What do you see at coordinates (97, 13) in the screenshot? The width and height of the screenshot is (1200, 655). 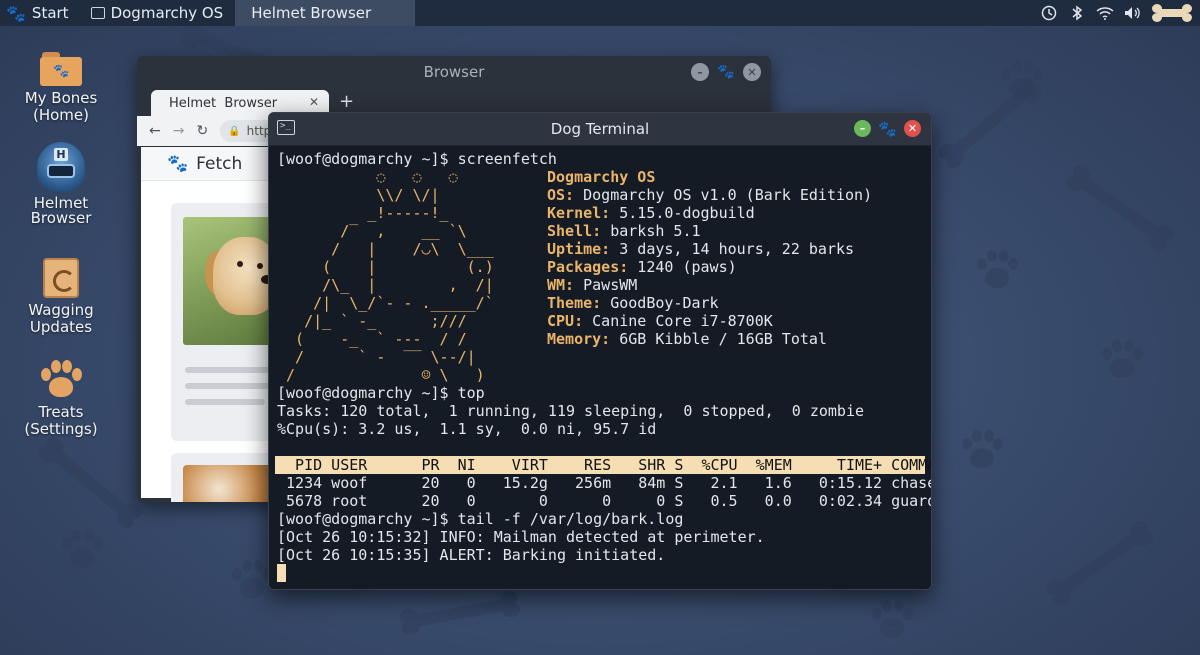 I see `terminal-icon` at bounding box center [97, 13].